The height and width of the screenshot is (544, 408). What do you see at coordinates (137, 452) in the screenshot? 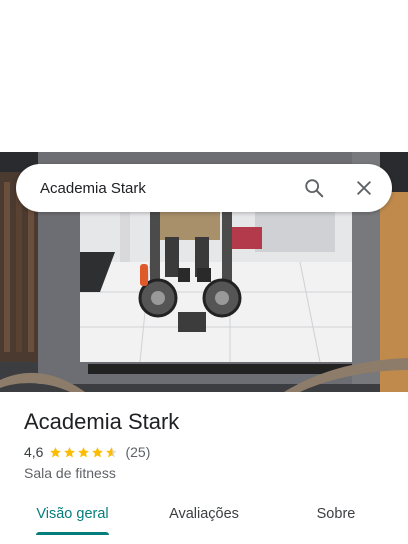
I see `rating-count: (25)` at bounding box center [137, 452].